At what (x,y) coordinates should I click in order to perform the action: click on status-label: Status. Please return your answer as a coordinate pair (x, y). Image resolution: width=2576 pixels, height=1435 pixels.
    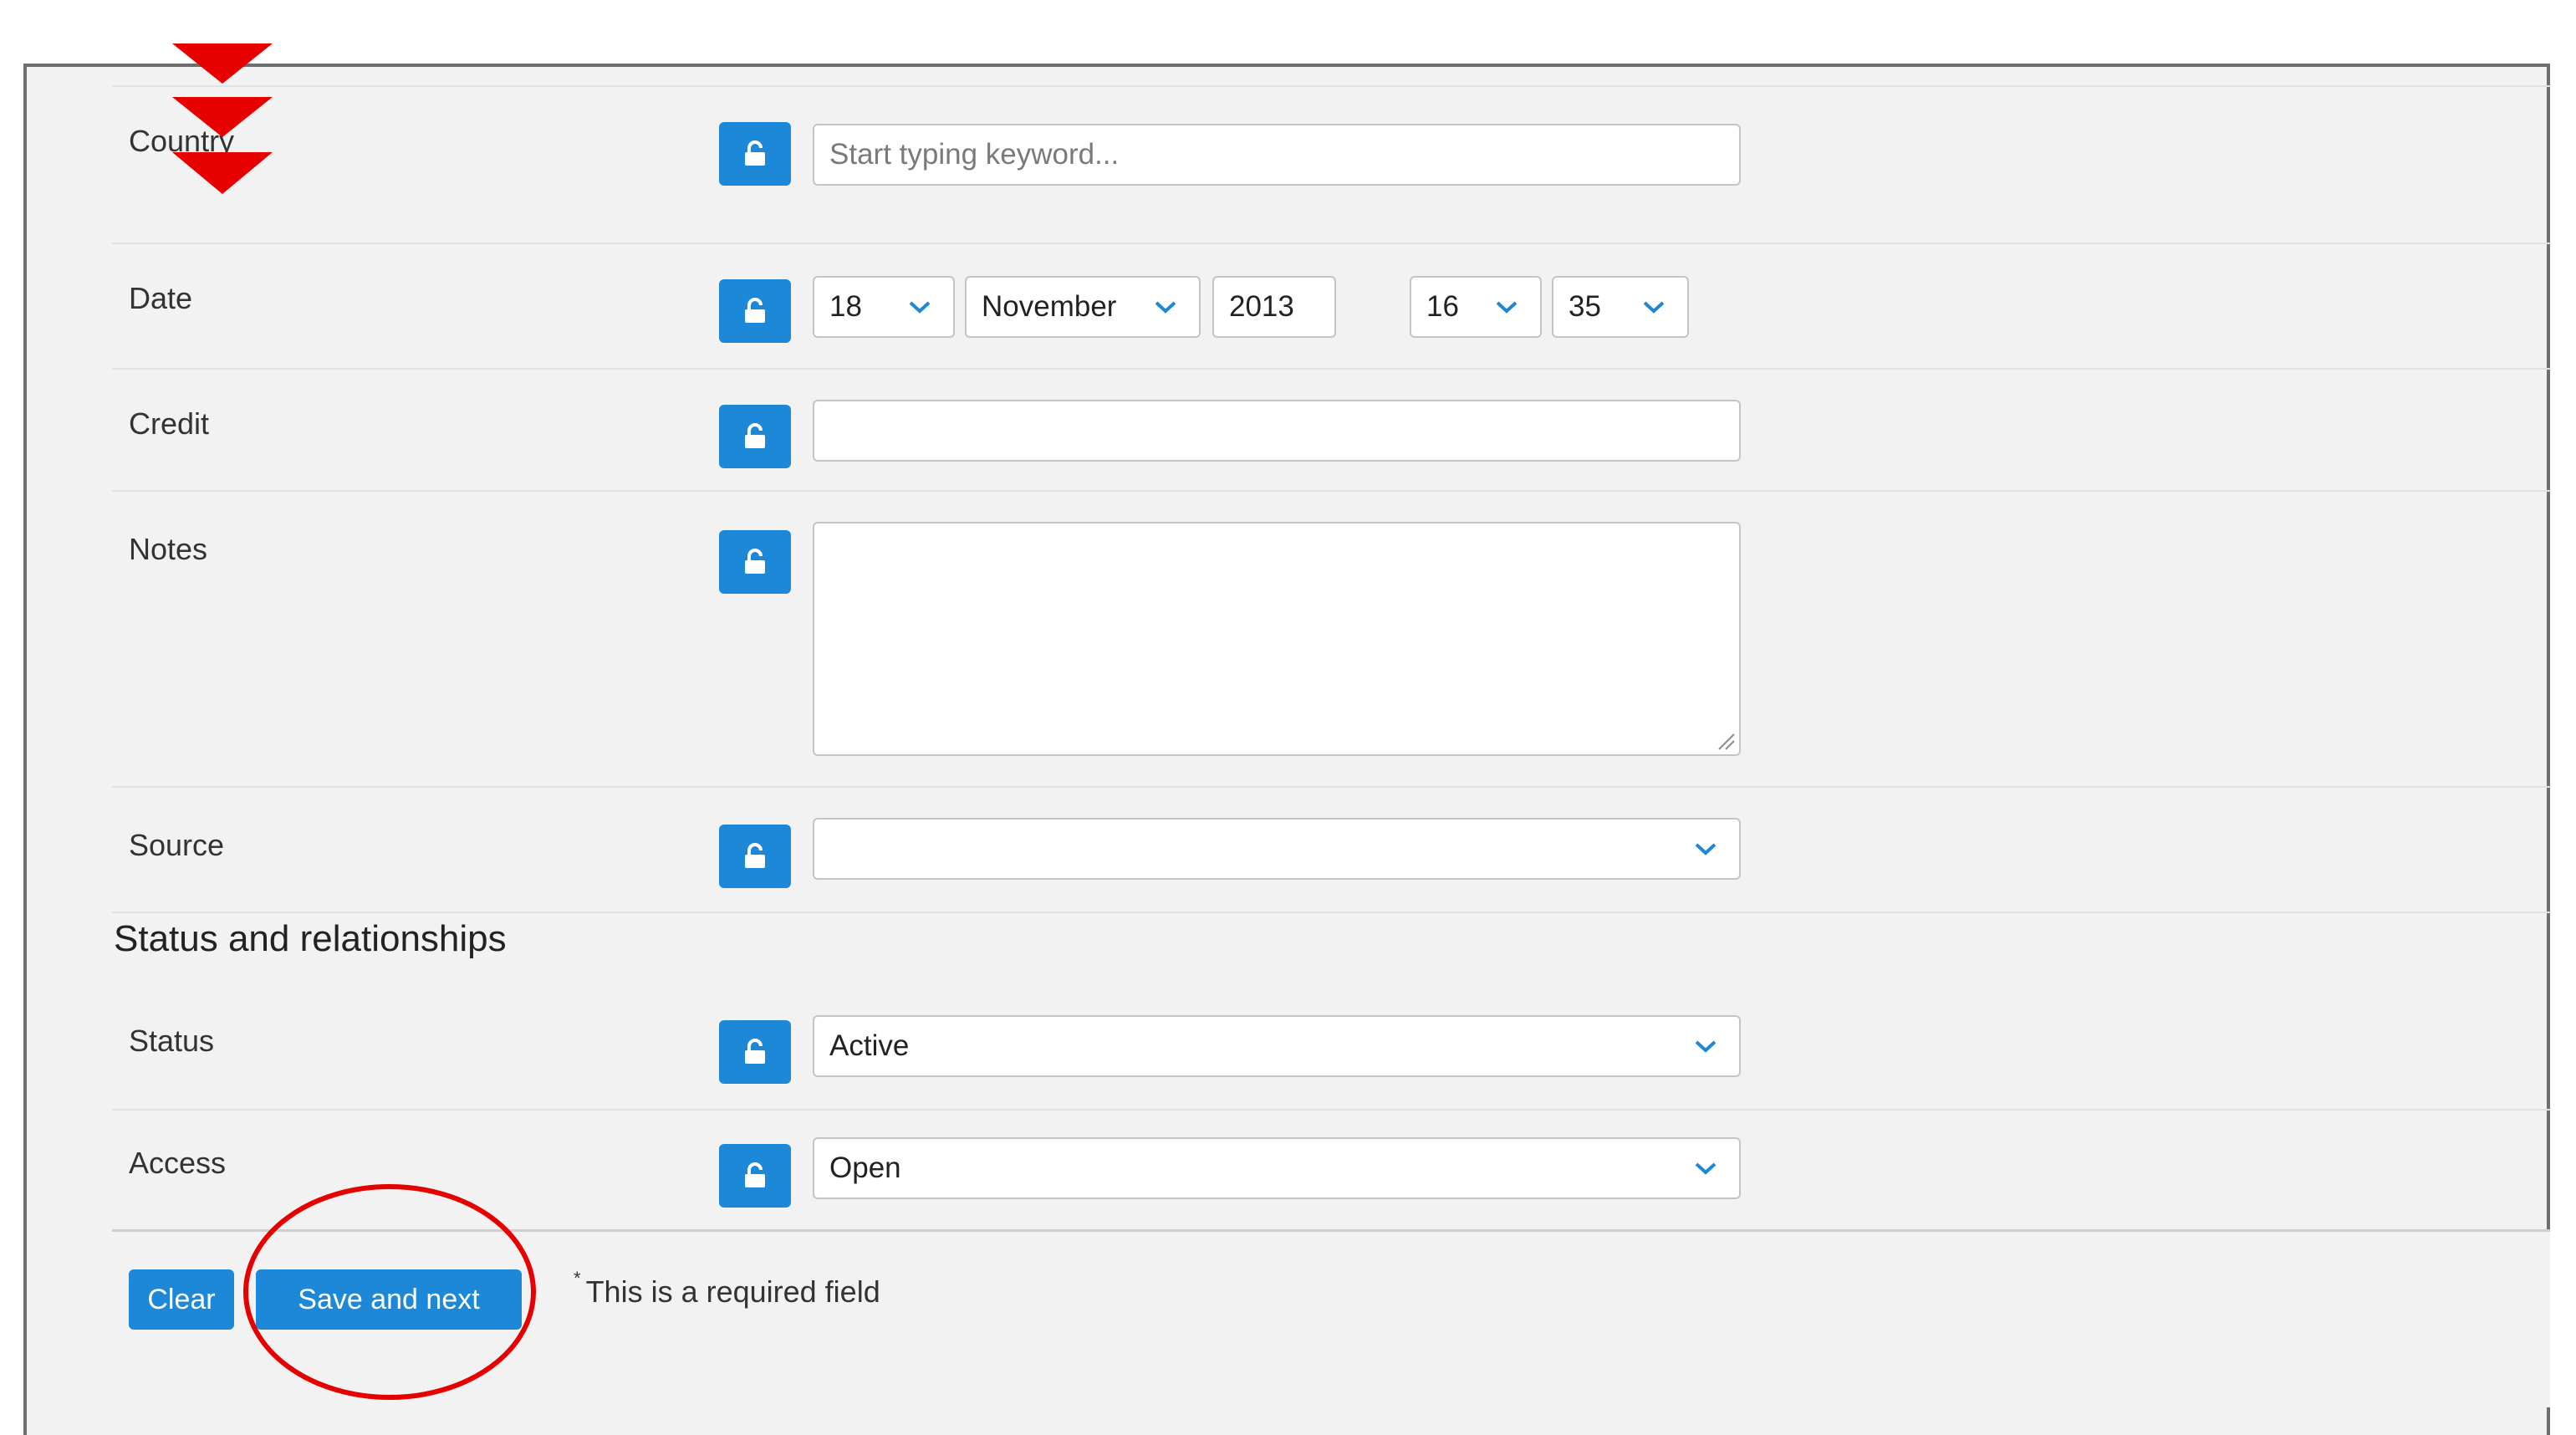
    Looking at the image, I should click on (172, 1041).